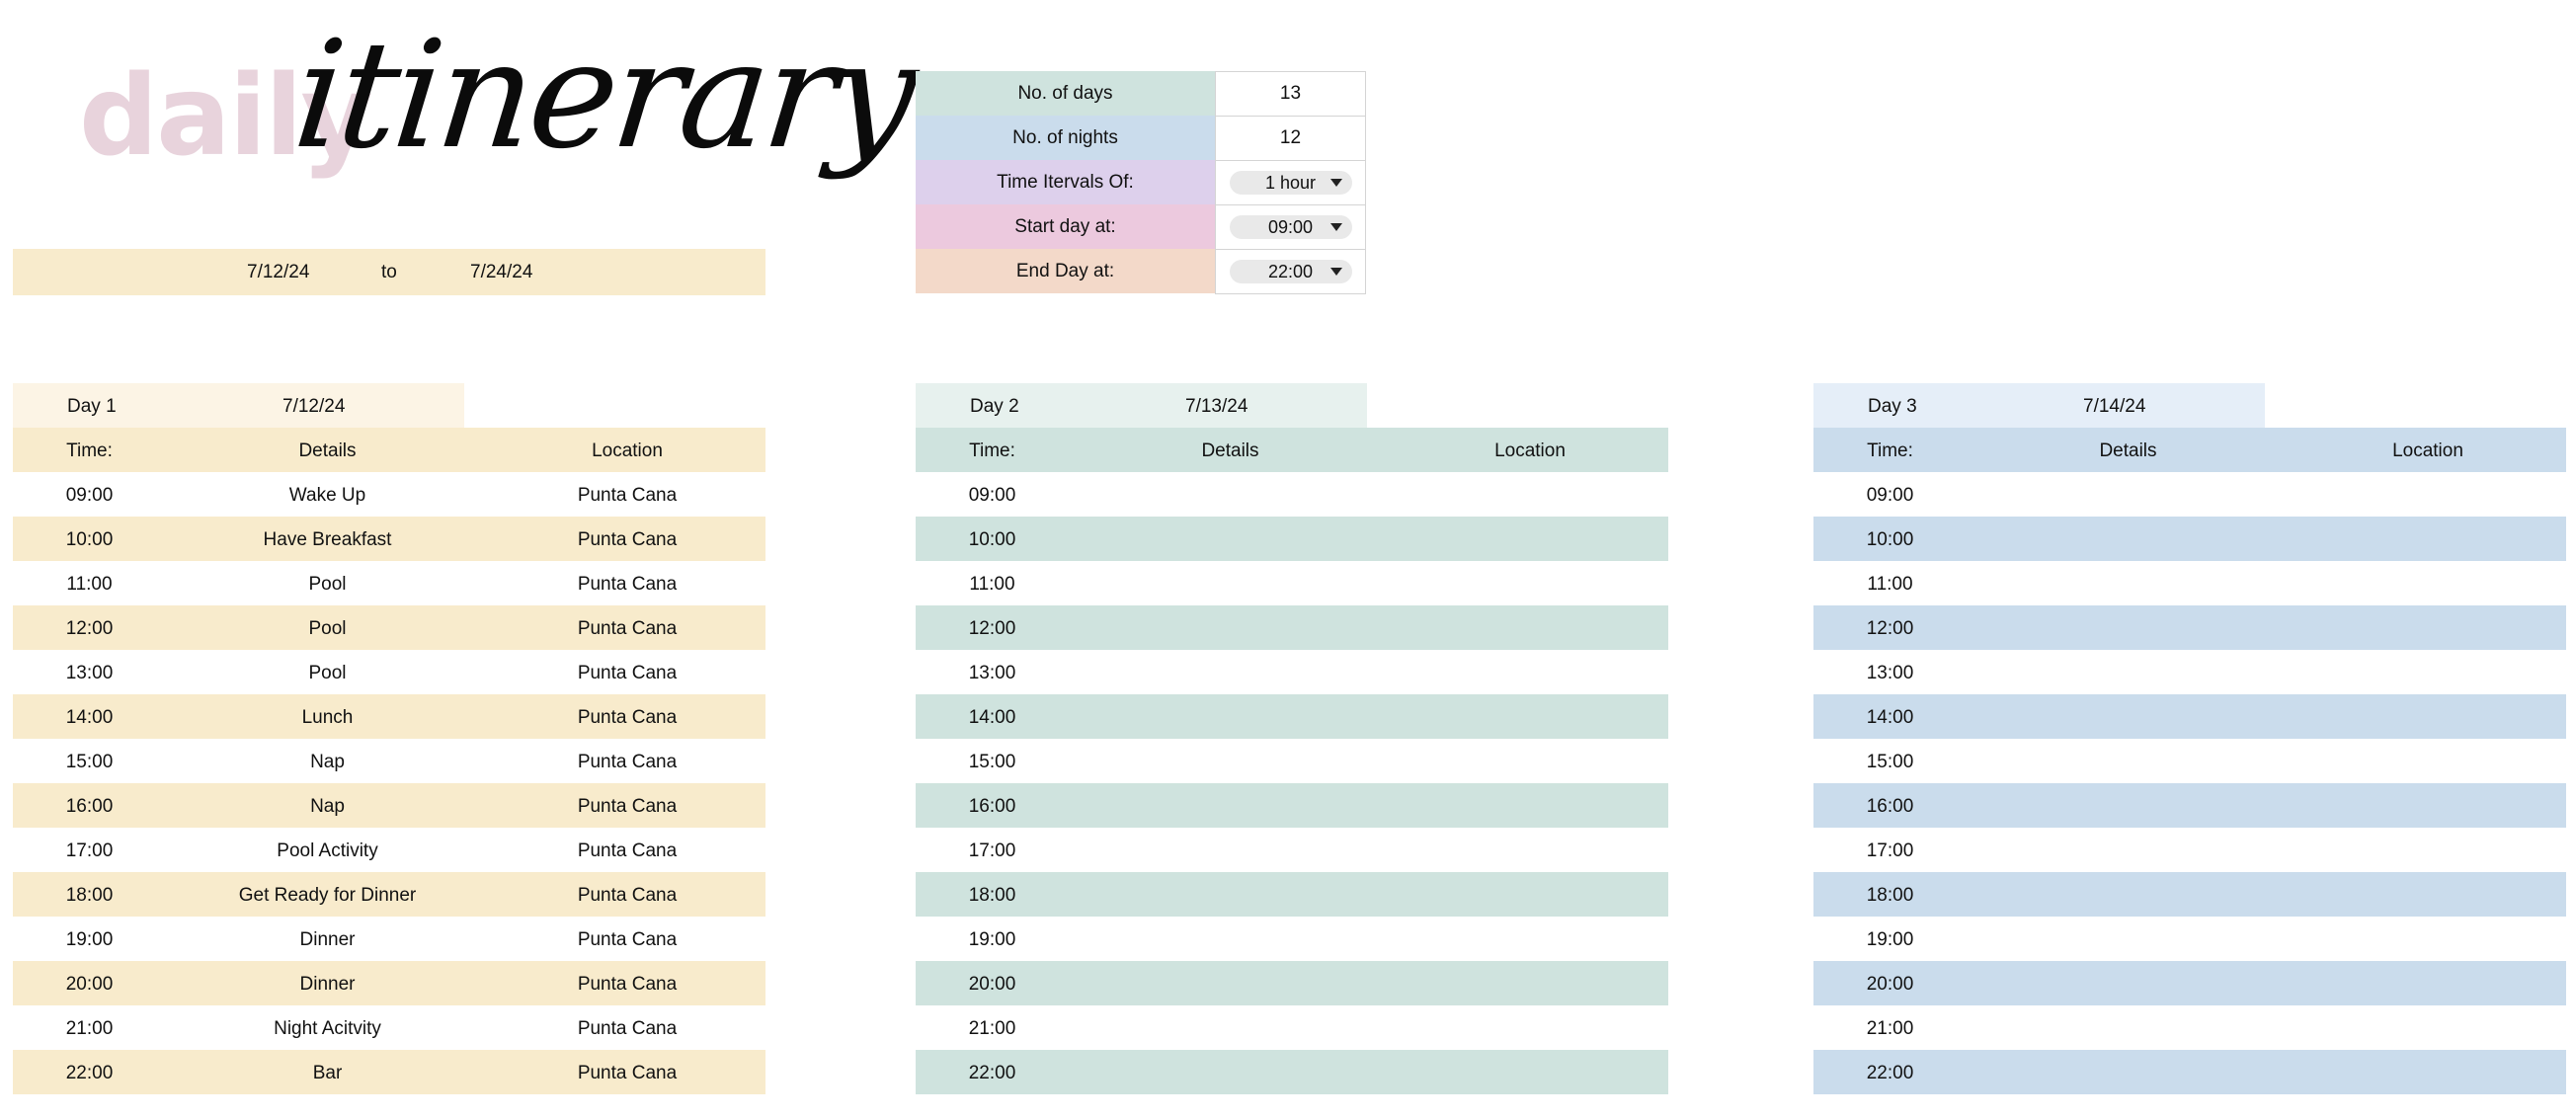 The height and width of the screenshot is (1120, 2576). Describe the element at coordinates (327, 718) in the screenshot. I see `details-cell: Lunch` at that location.